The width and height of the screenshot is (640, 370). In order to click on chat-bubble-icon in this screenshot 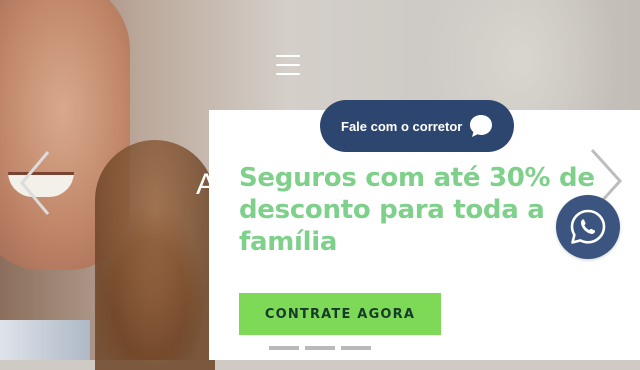, I will do `click(481, 126)`.